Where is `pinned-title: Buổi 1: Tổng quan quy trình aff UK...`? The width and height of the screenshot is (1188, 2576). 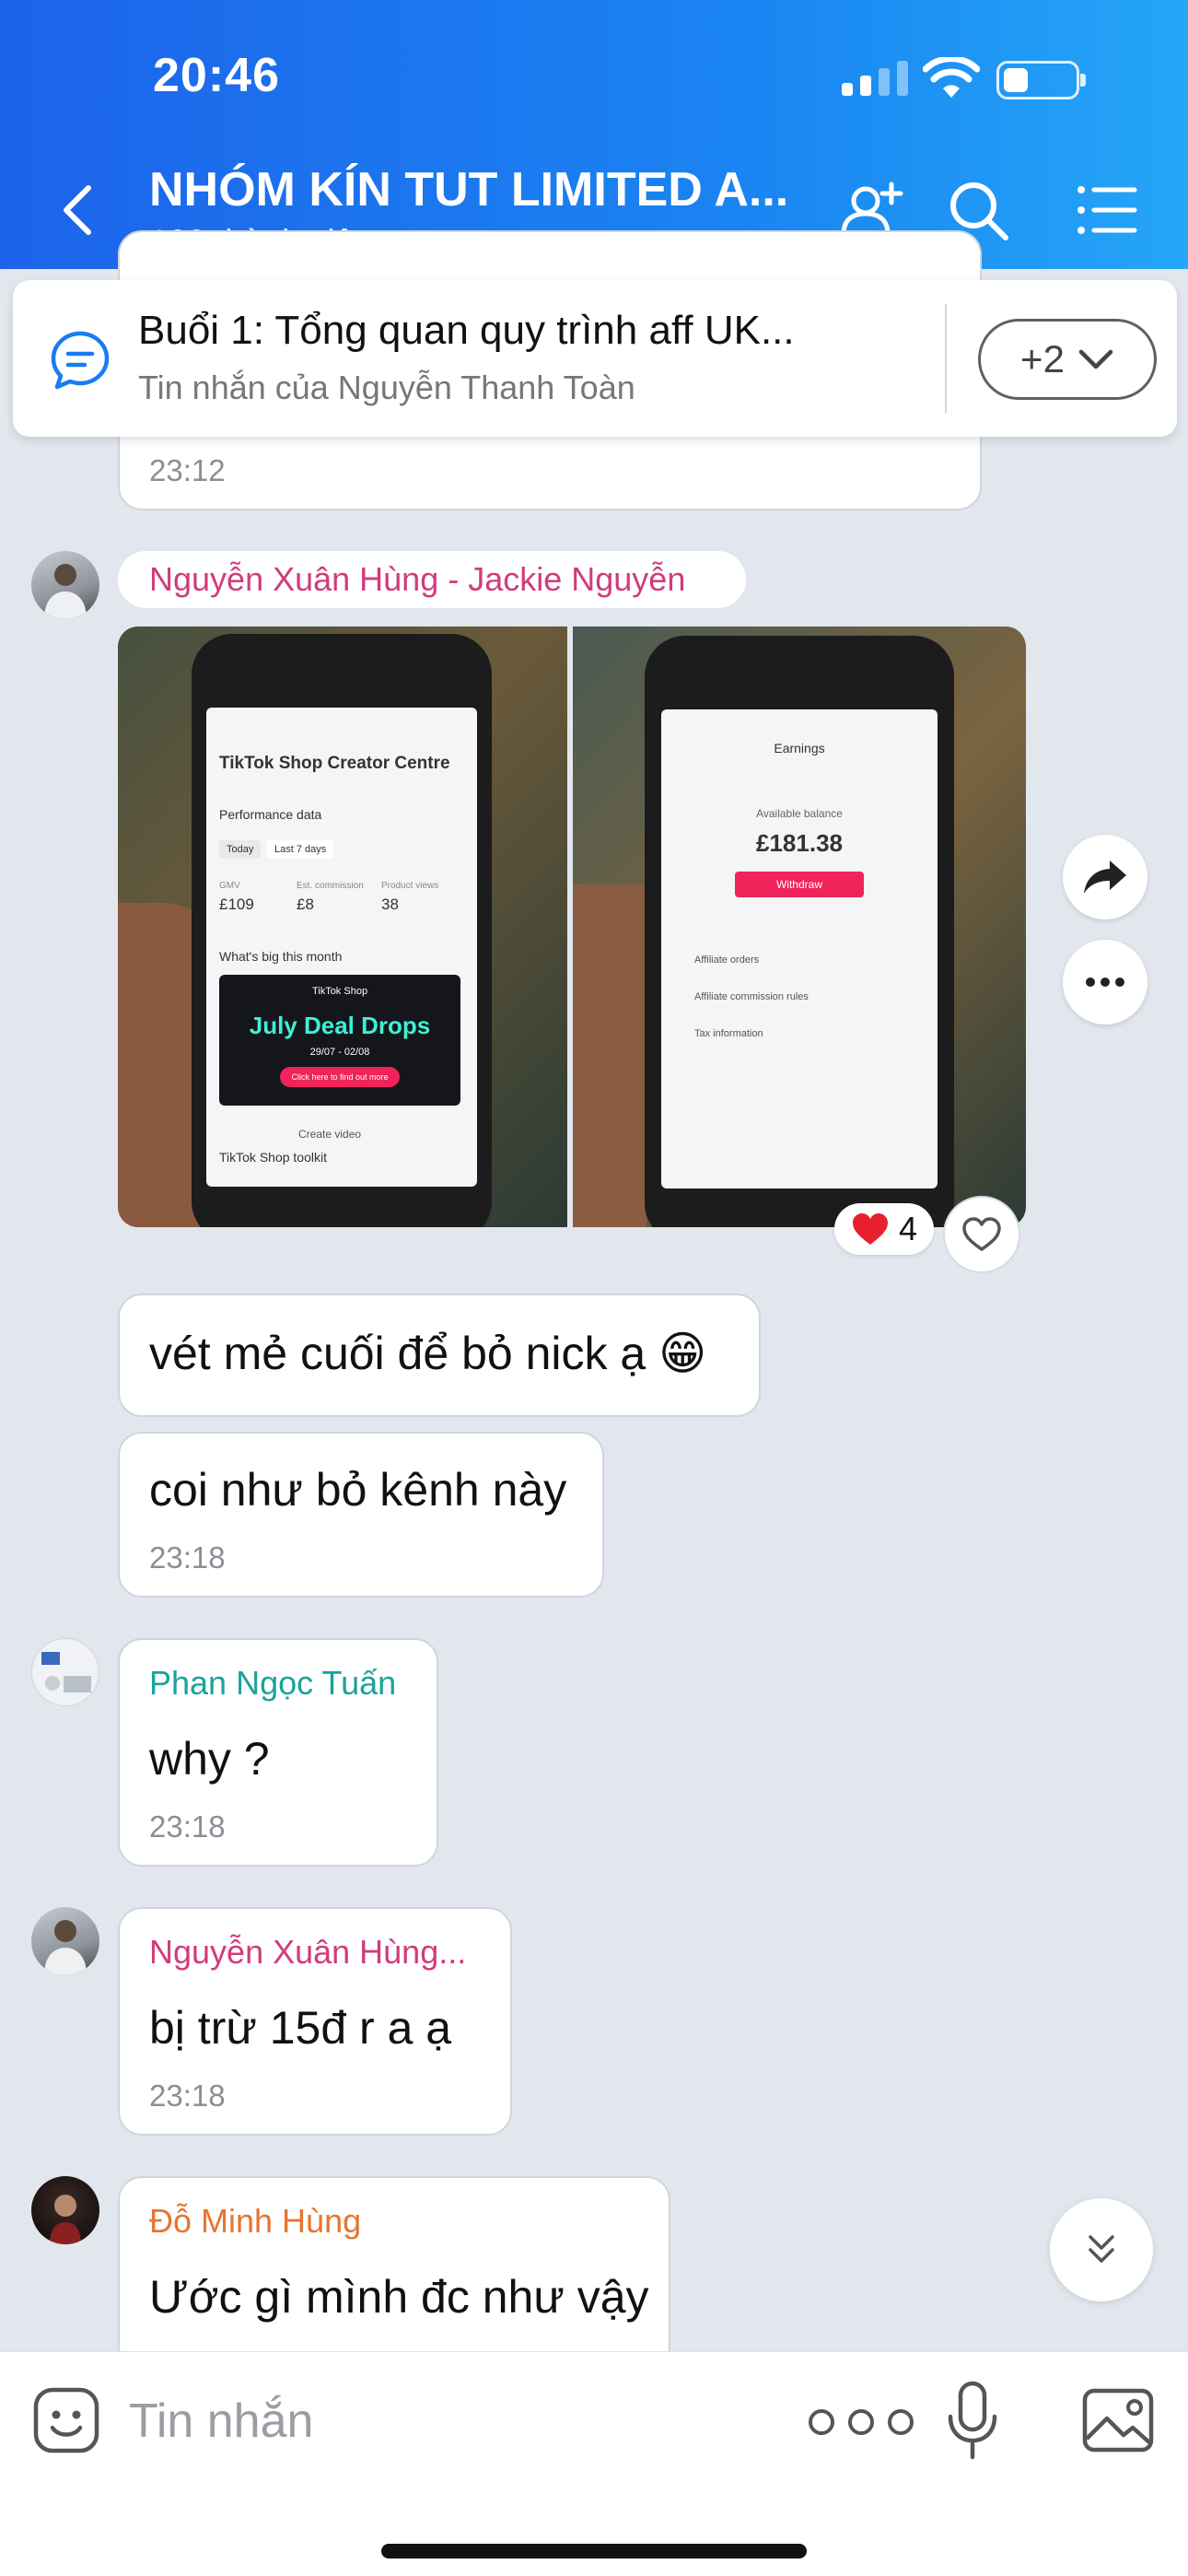 pinned-title: Buổi 1: Tổng quan quy trình aff UK... is located at coordinates (466, 331).